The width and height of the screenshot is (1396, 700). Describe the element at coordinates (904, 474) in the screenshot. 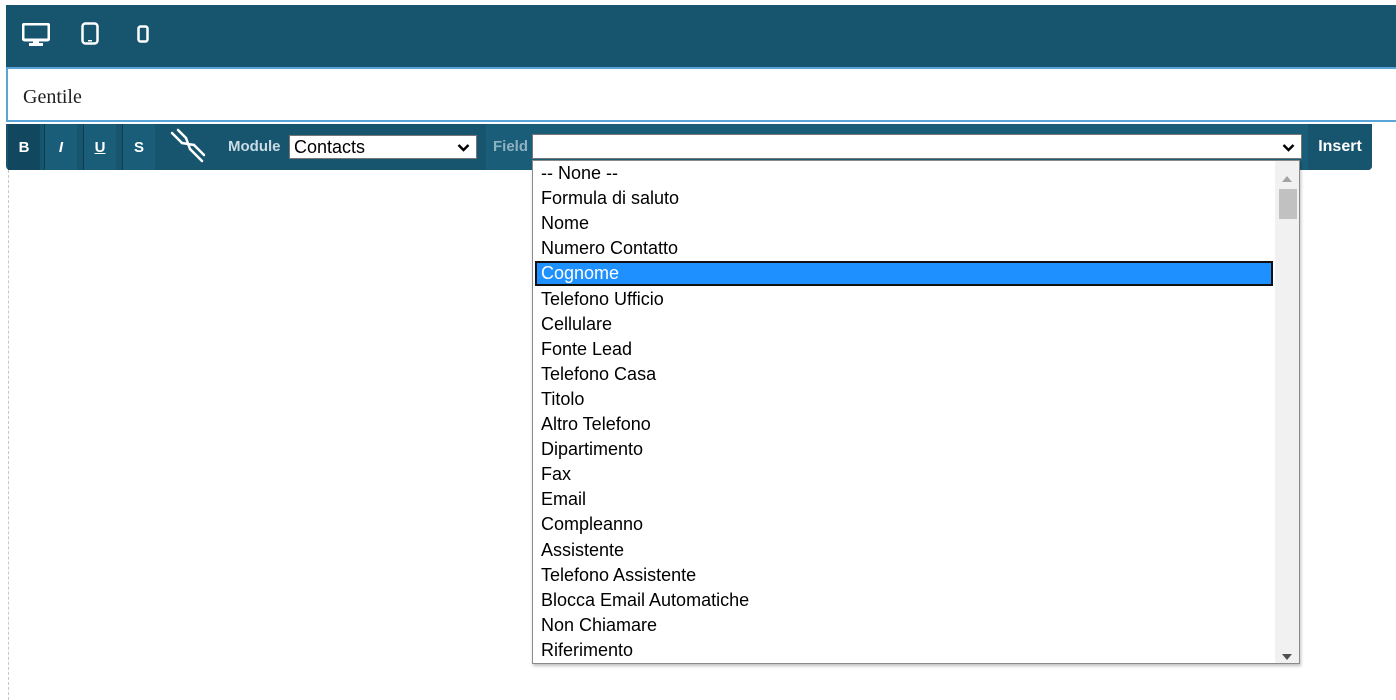

I see `dropdown-option: Fax` at that location.